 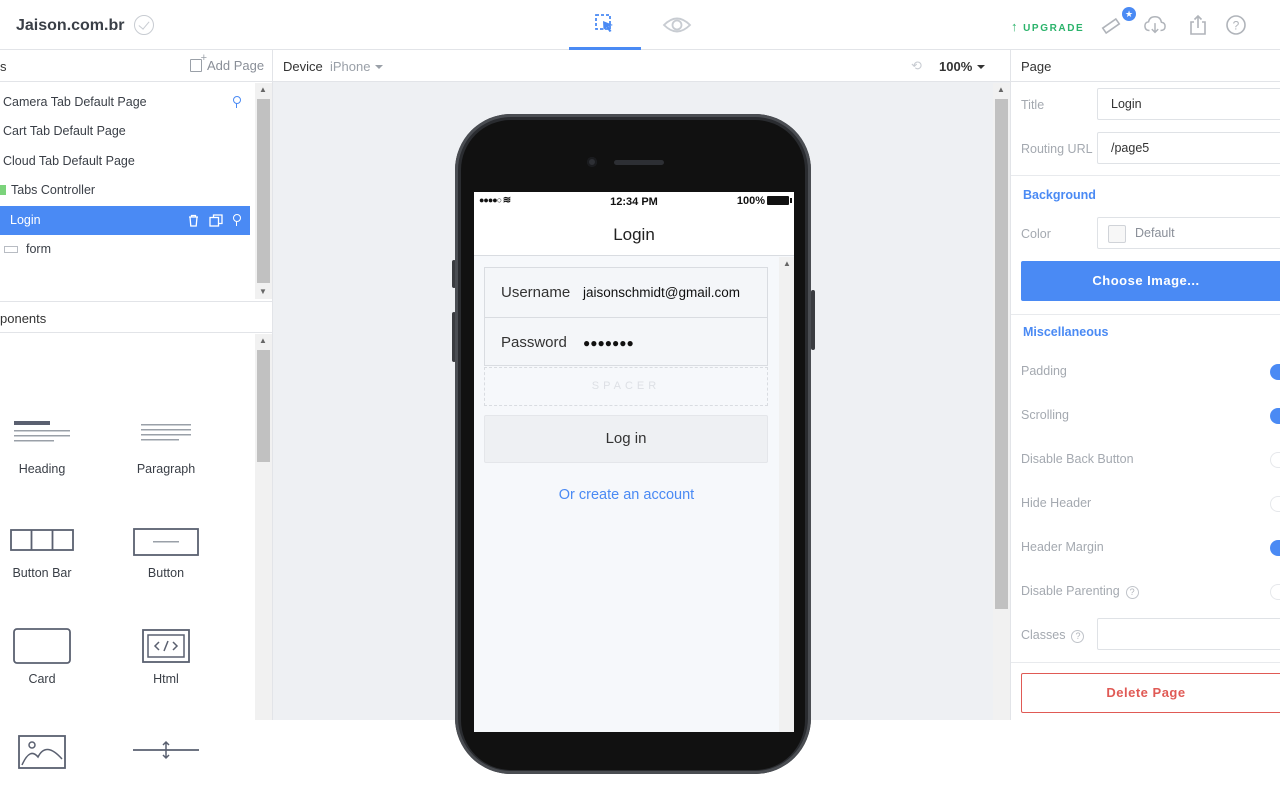 What do you see at coordinates (641, 66) in the screenshot?
I see `canvas-toolbar: Device iPhone ⟲ 100%` at bounding box center [641, 66].